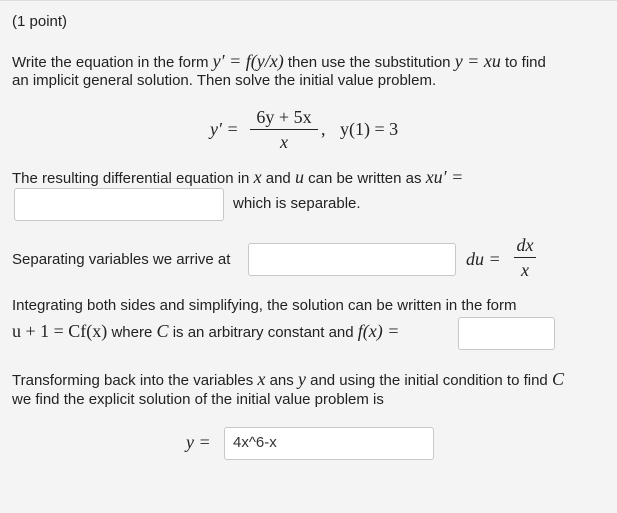 This screenshot has height=513, width=617. What do you see at coordinates (198, 442) in the screenshot?
I see `step4-y-label: y =` at bounding box center [198, 442].